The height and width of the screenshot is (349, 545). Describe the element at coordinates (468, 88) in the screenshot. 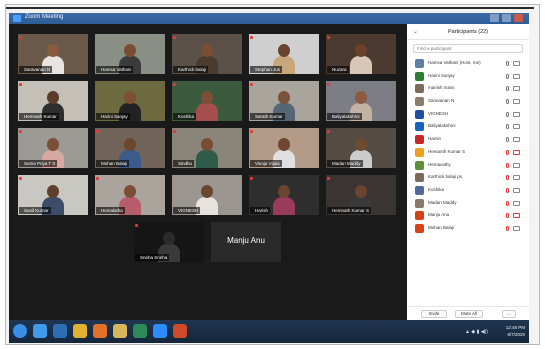

I see `participant-row: manish mass` at that location.